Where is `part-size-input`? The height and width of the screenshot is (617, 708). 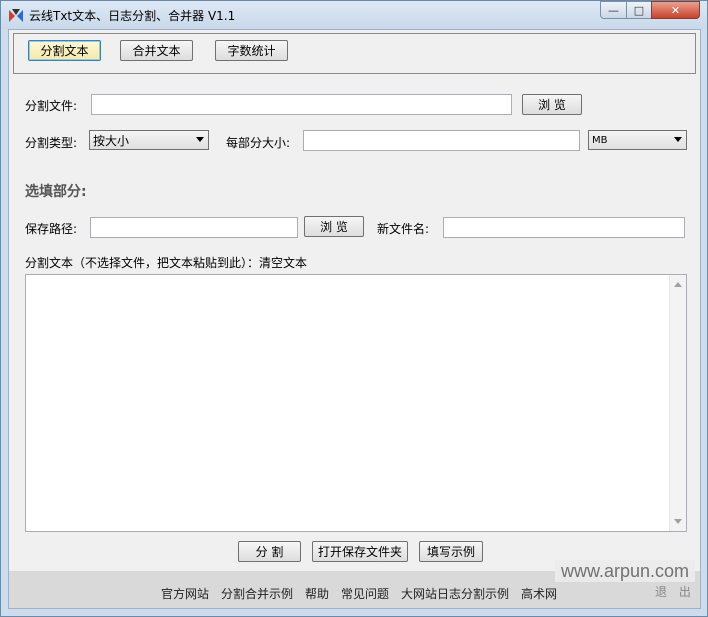 part-size-input is located at coordinates (441, 140).